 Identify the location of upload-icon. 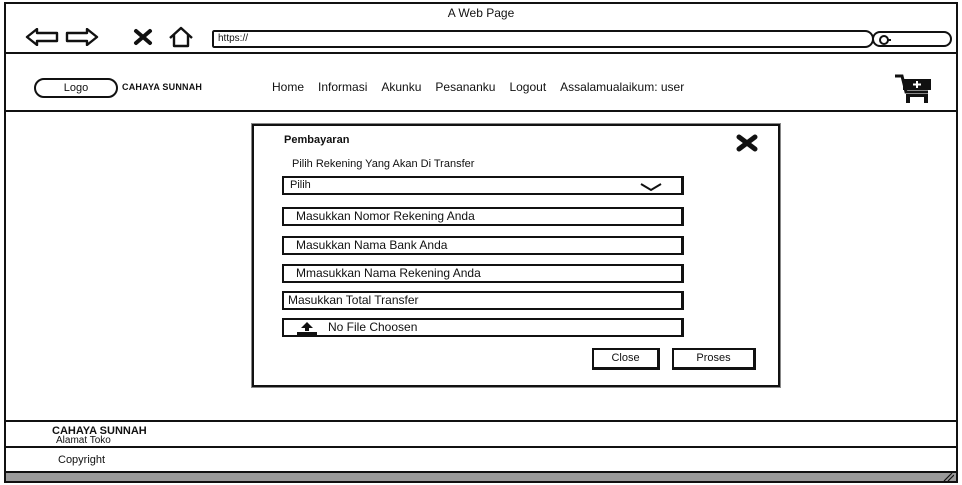
(307, 328).